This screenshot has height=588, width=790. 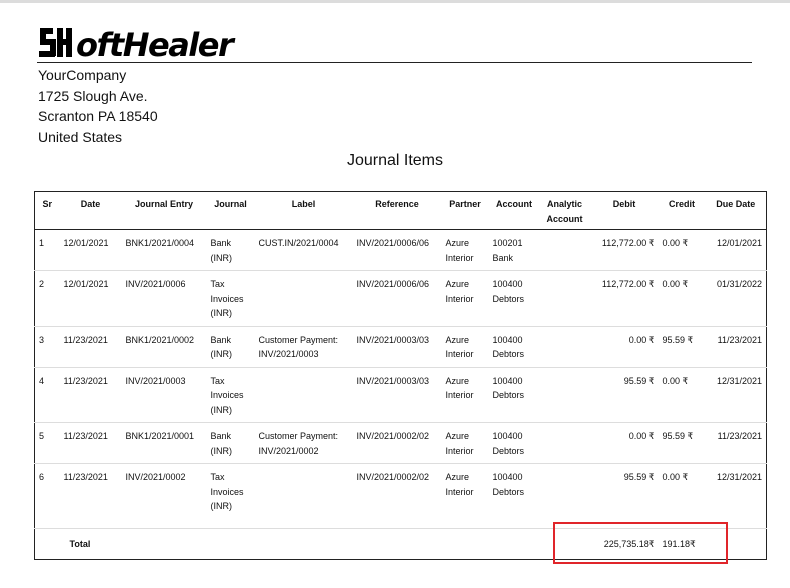 I want to click on col-header-credit: Credit, so click(x=681, y=204).